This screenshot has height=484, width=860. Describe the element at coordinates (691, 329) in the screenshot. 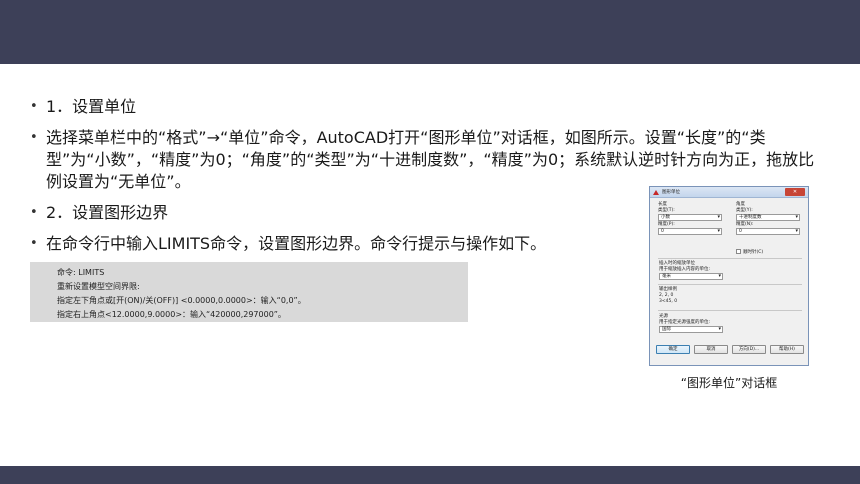

I see `lighting-units-select: 国际` at that location.